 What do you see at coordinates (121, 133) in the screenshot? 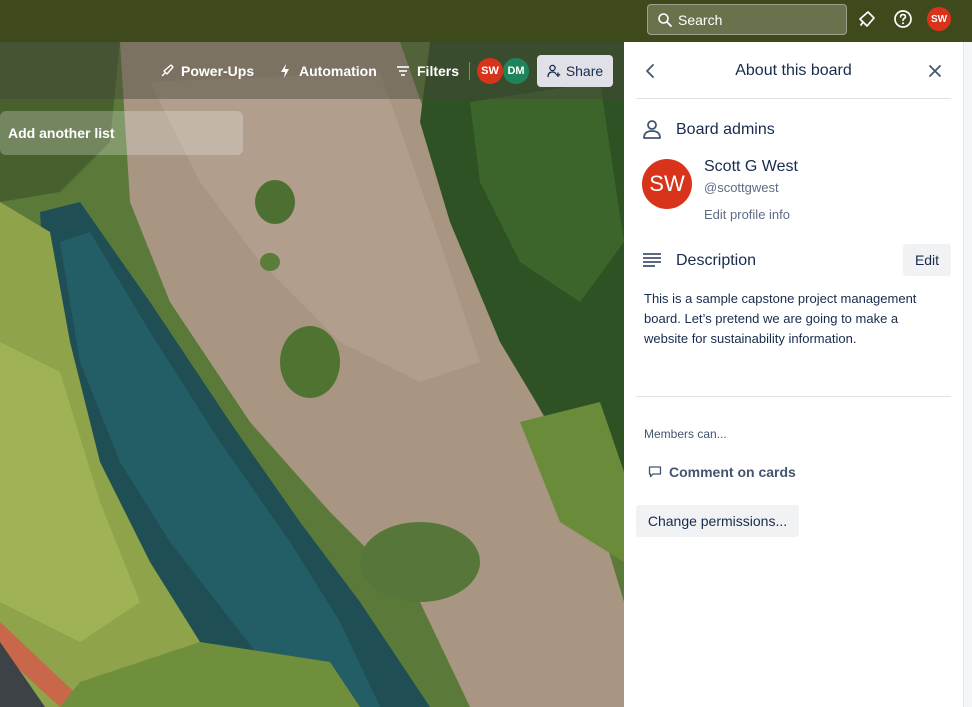
I see `add-another-list-button: Add another list` at bounding box center [121, 133].